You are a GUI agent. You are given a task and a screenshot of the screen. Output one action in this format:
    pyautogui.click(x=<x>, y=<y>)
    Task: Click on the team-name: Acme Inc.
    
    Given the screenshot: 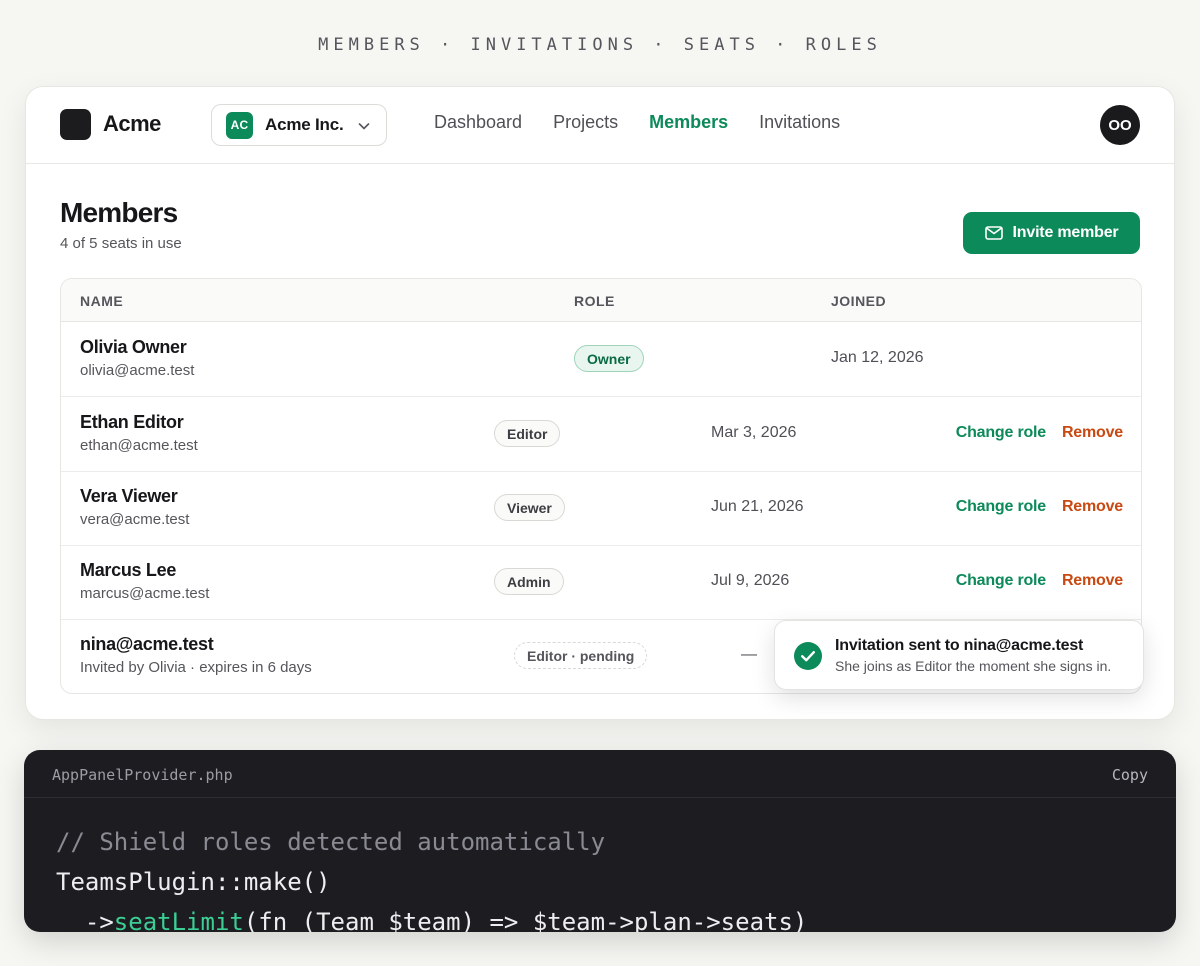 What is the action you would take?
    pyautogui.click(x=304, y=124)
    